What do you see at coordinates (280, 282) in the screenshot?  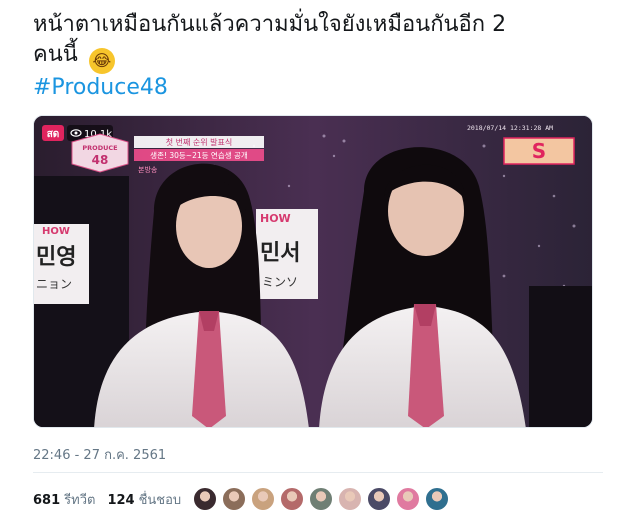 I see `nameplate-right-jp: ミンソ` at bounding box center [280, 282].